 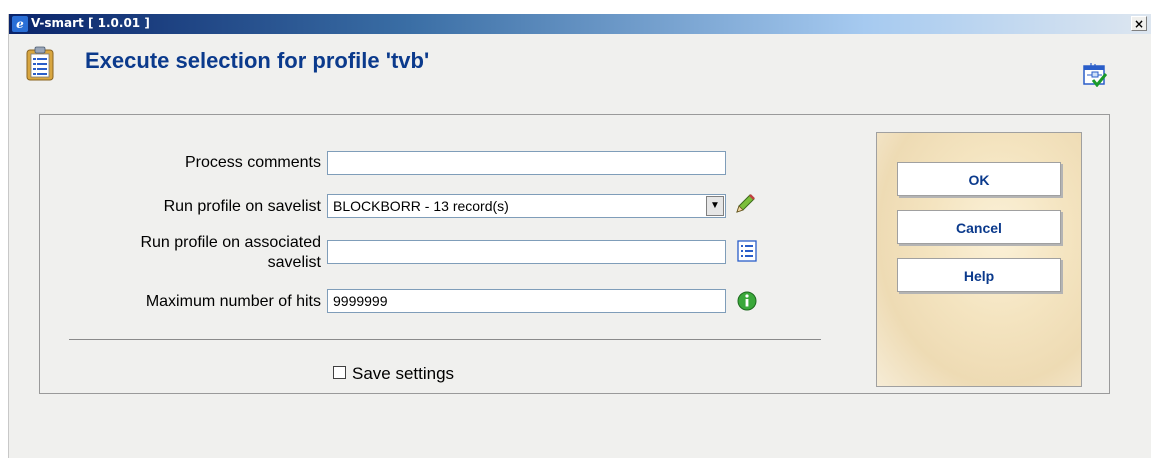 What do you see at coordinates (979, 179) in the screenshot?
I see `ok-button: OK` at bounding box center [979, 179].